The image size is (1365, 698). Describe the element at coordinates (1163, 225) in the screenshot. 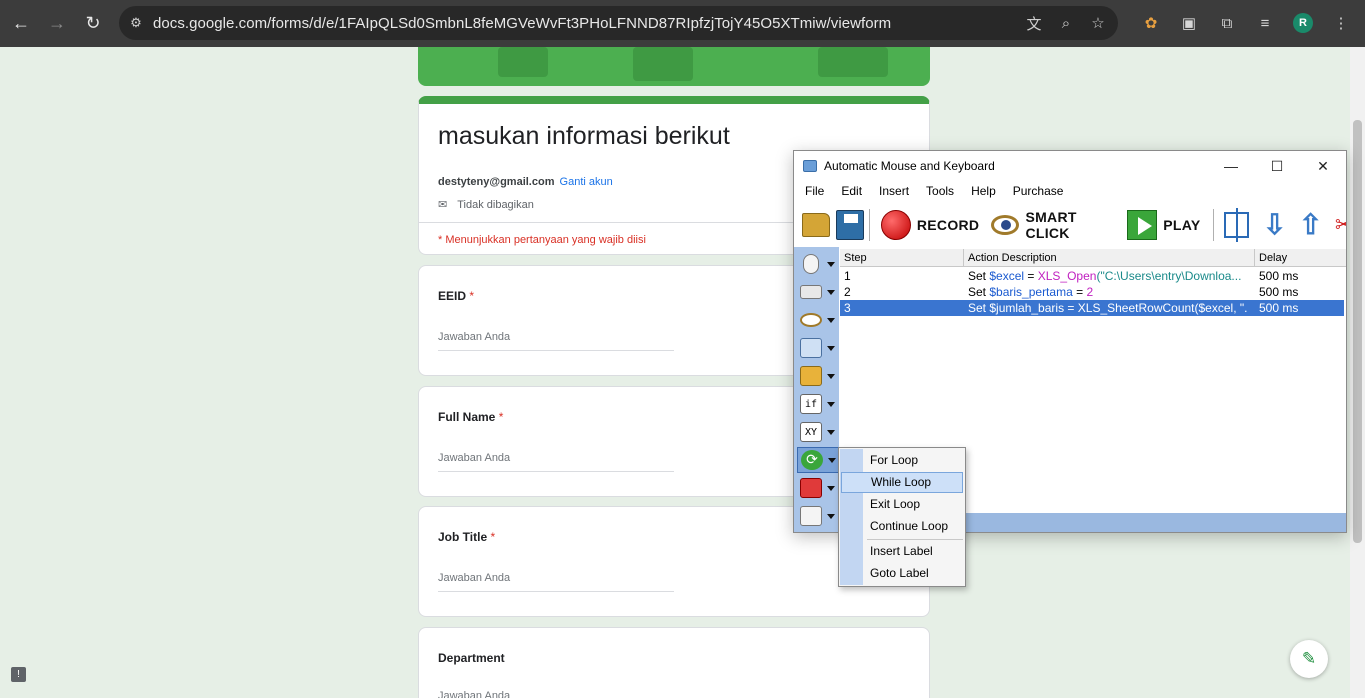

I see `play-button: PLAY` at that location.